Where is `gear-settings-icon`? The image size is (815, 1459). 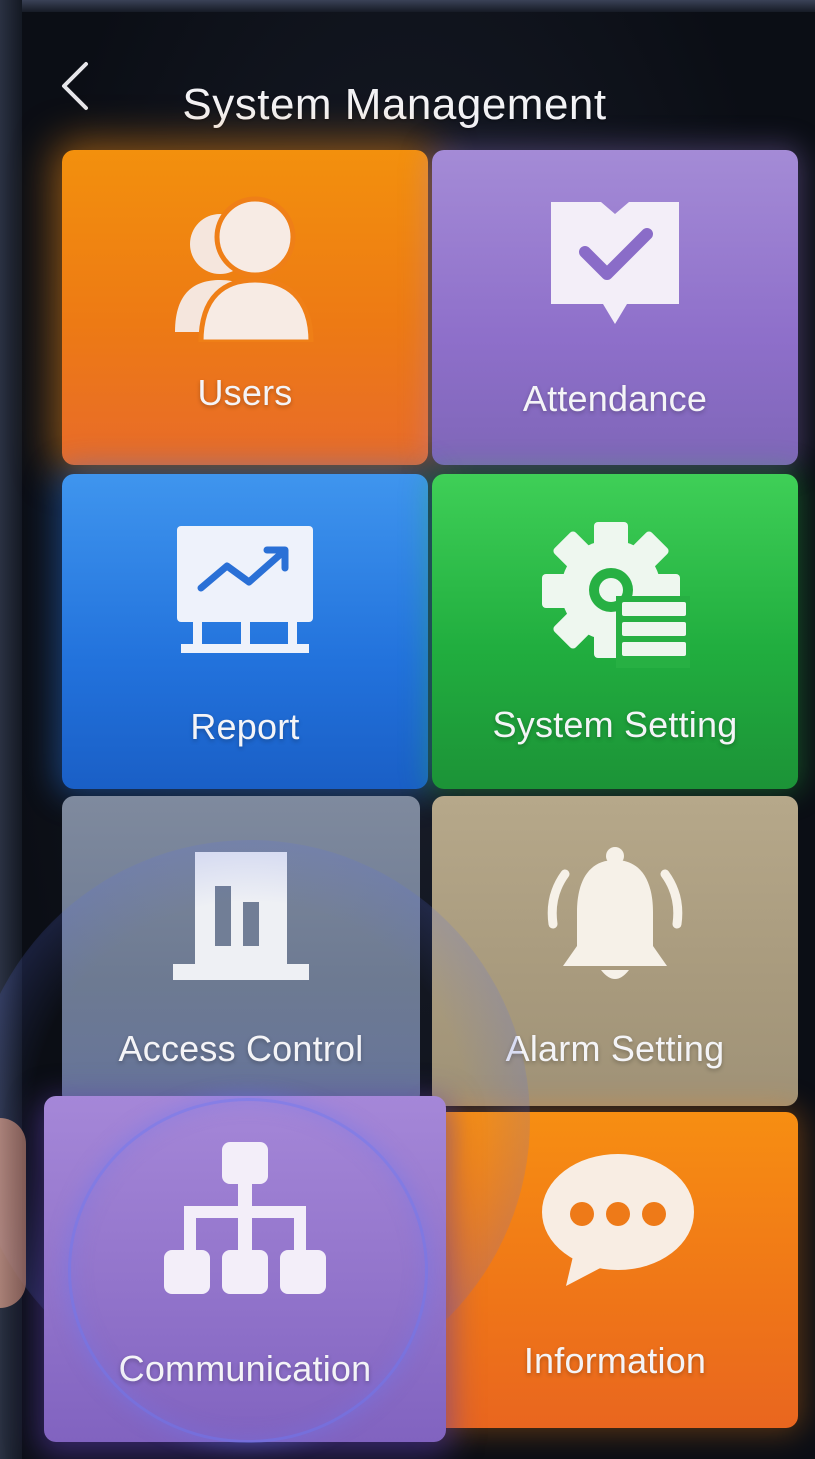
gear-settings-icon is located at coordinates (616, 595).